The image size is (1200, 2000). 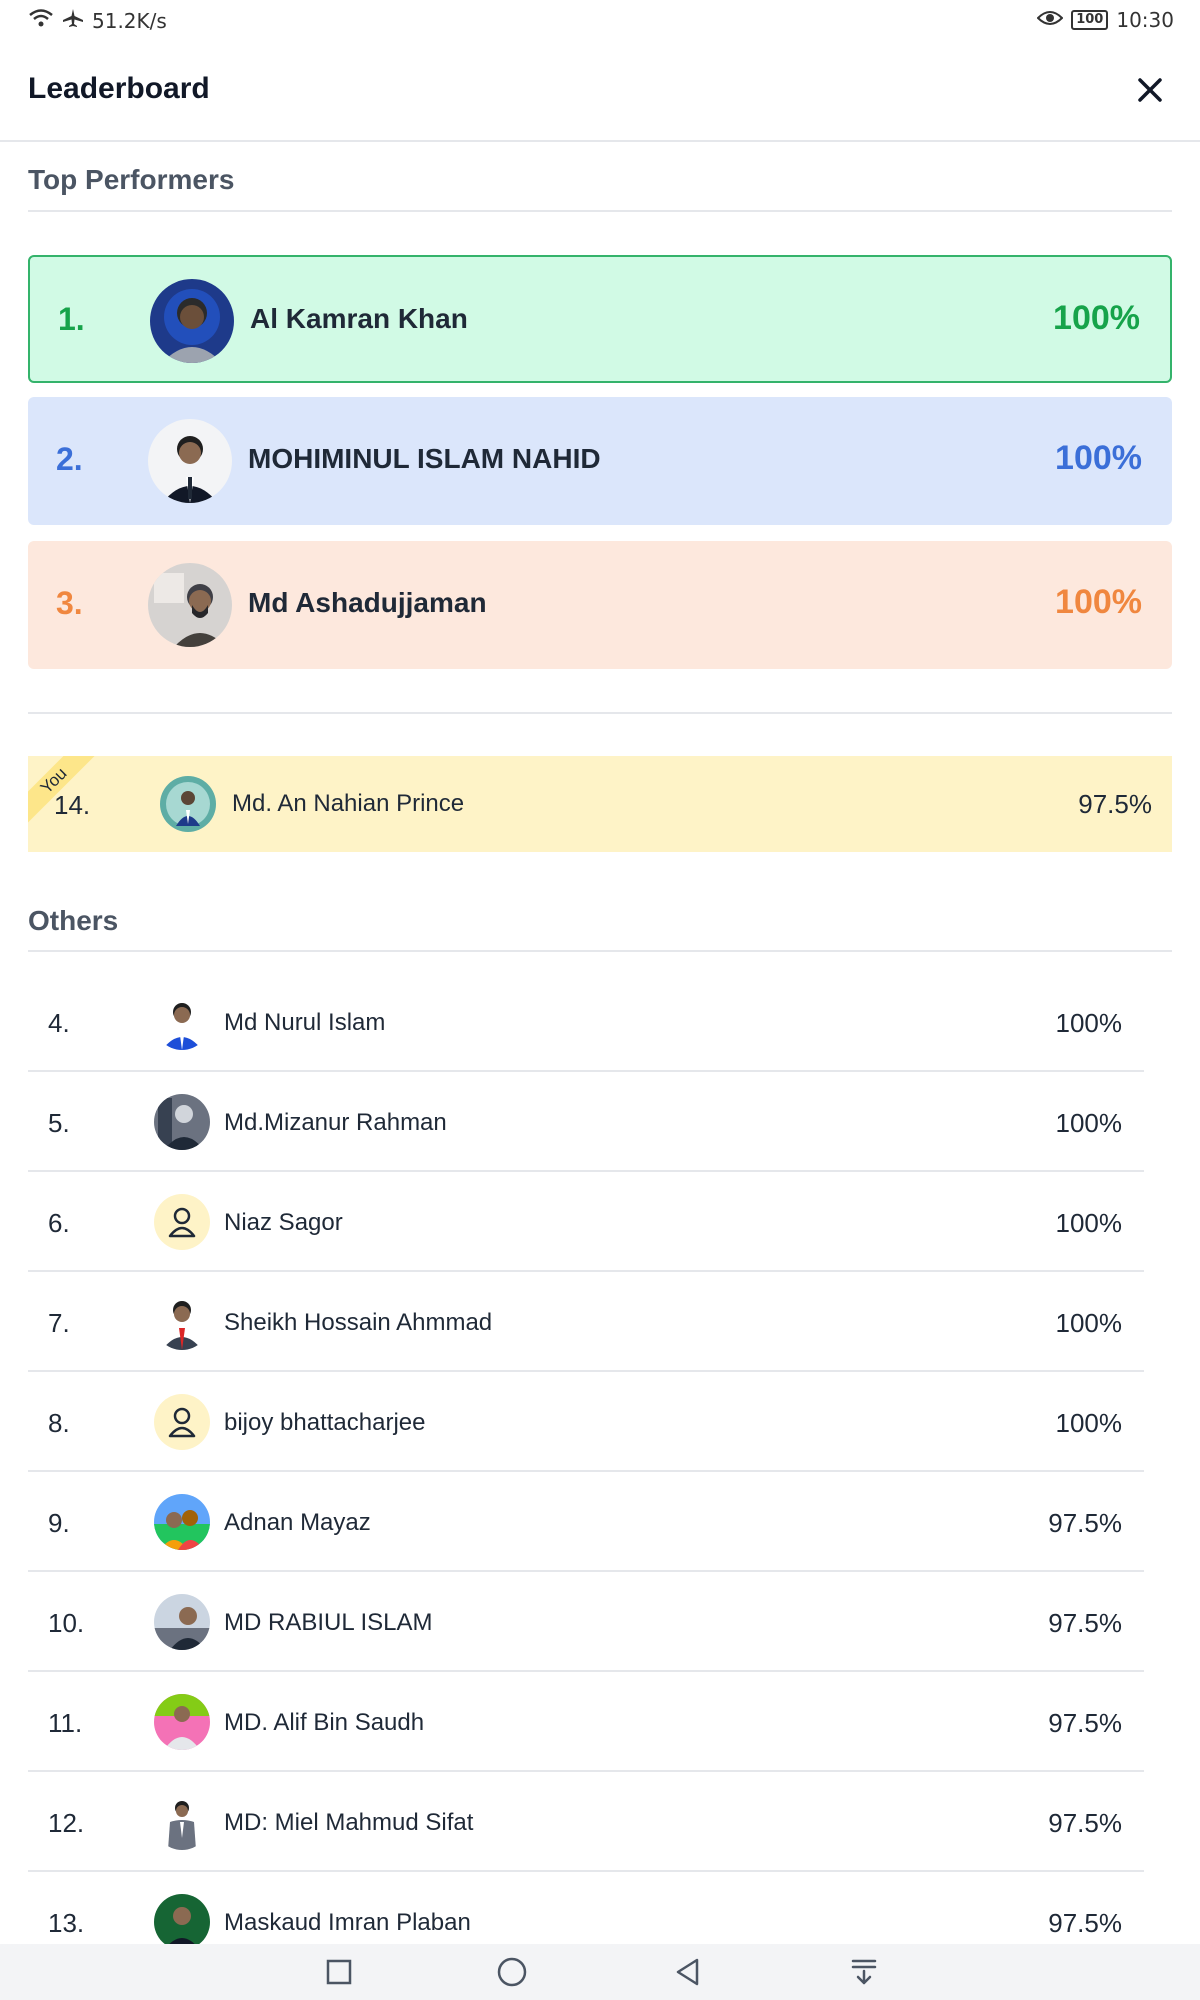 I want to click on status-bar: 51.2K/s 100 10:30, so click(x=600, y=22).